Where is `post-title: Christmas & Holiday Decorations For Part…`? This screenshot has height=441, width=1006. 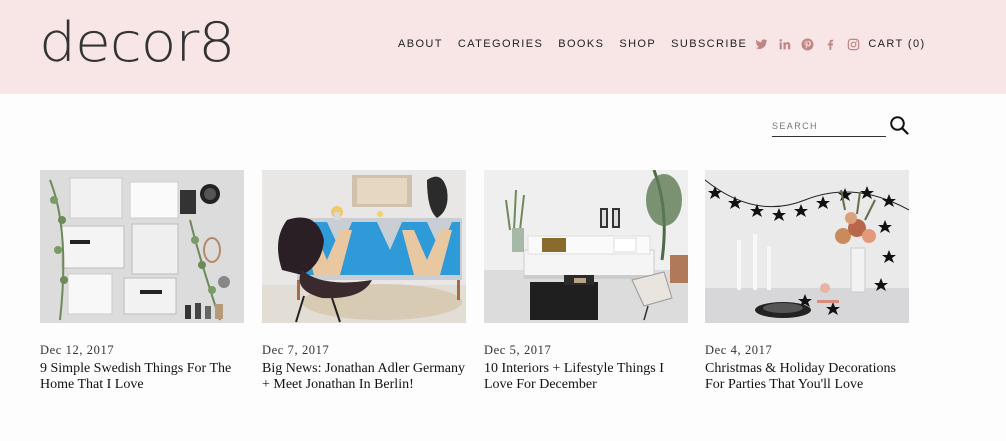
post-title: Christmas & Holiday Decorations For Part… is located at coordinates (807, 377).